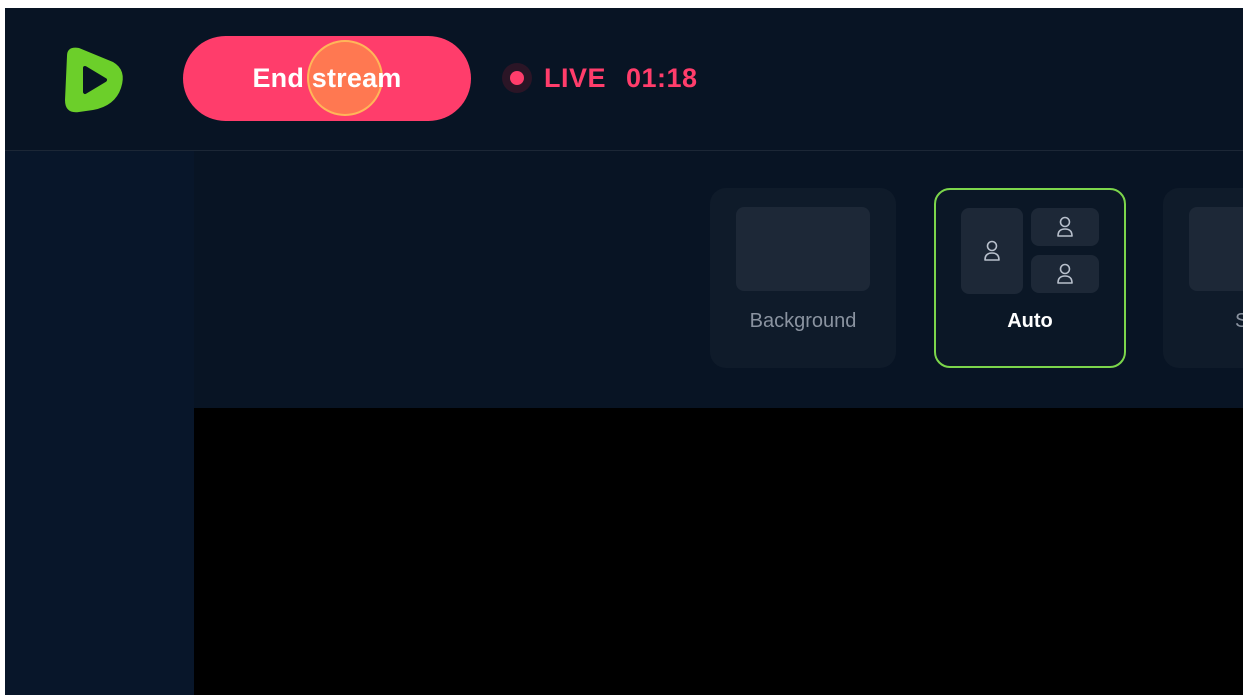 This screenshot has width=1243, height=695. Describe the element at coordinates (99, 423) in the screenshot. I see `left-sidebar` at that location.